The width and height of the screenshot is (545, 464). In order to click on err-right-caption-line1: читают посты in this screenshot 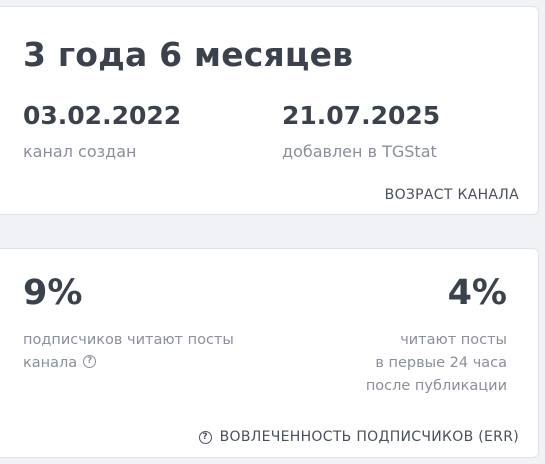, I will do `click(453, 340)`.